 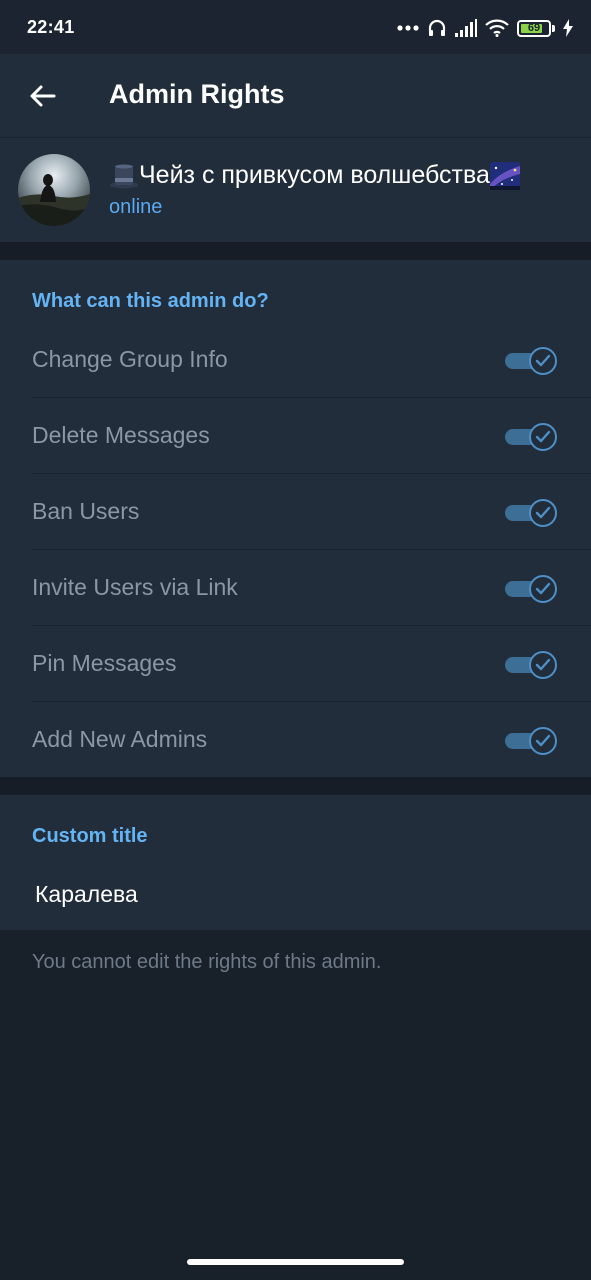 I want to click on page-title: Admin Rights, so click(x=197, y=94).